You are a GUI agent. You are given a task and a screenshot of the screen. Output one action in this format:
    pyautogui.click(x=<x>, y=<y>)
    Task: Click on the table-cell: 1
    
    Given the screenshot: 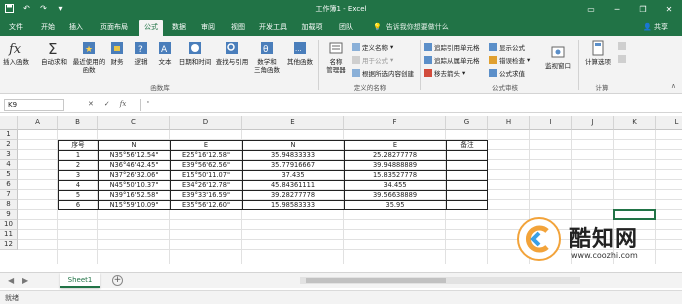 What is the action you would take?
    pyautogui.click(x=78, y=155)
    